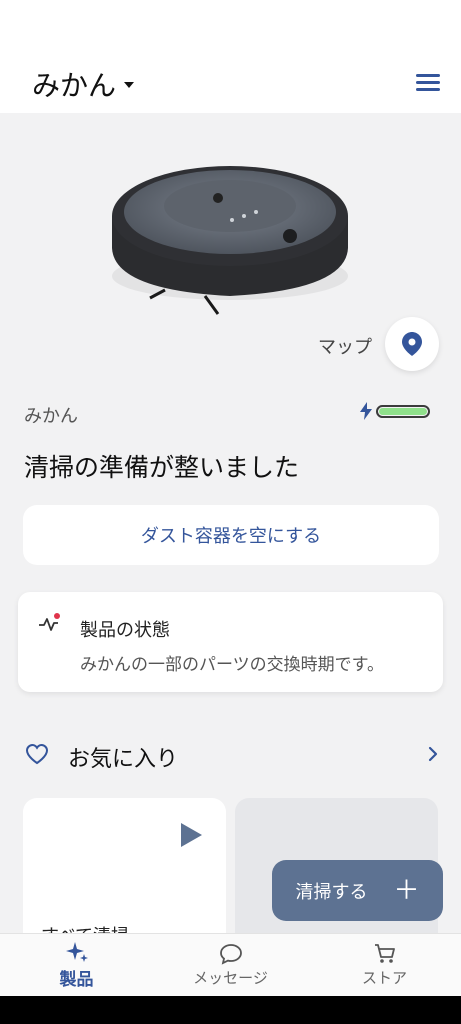 This screenshot has height=1024, width=461. Describe the element at coordinates (76, 952) in the screenshot. I see `sparkle-icon` at that location.